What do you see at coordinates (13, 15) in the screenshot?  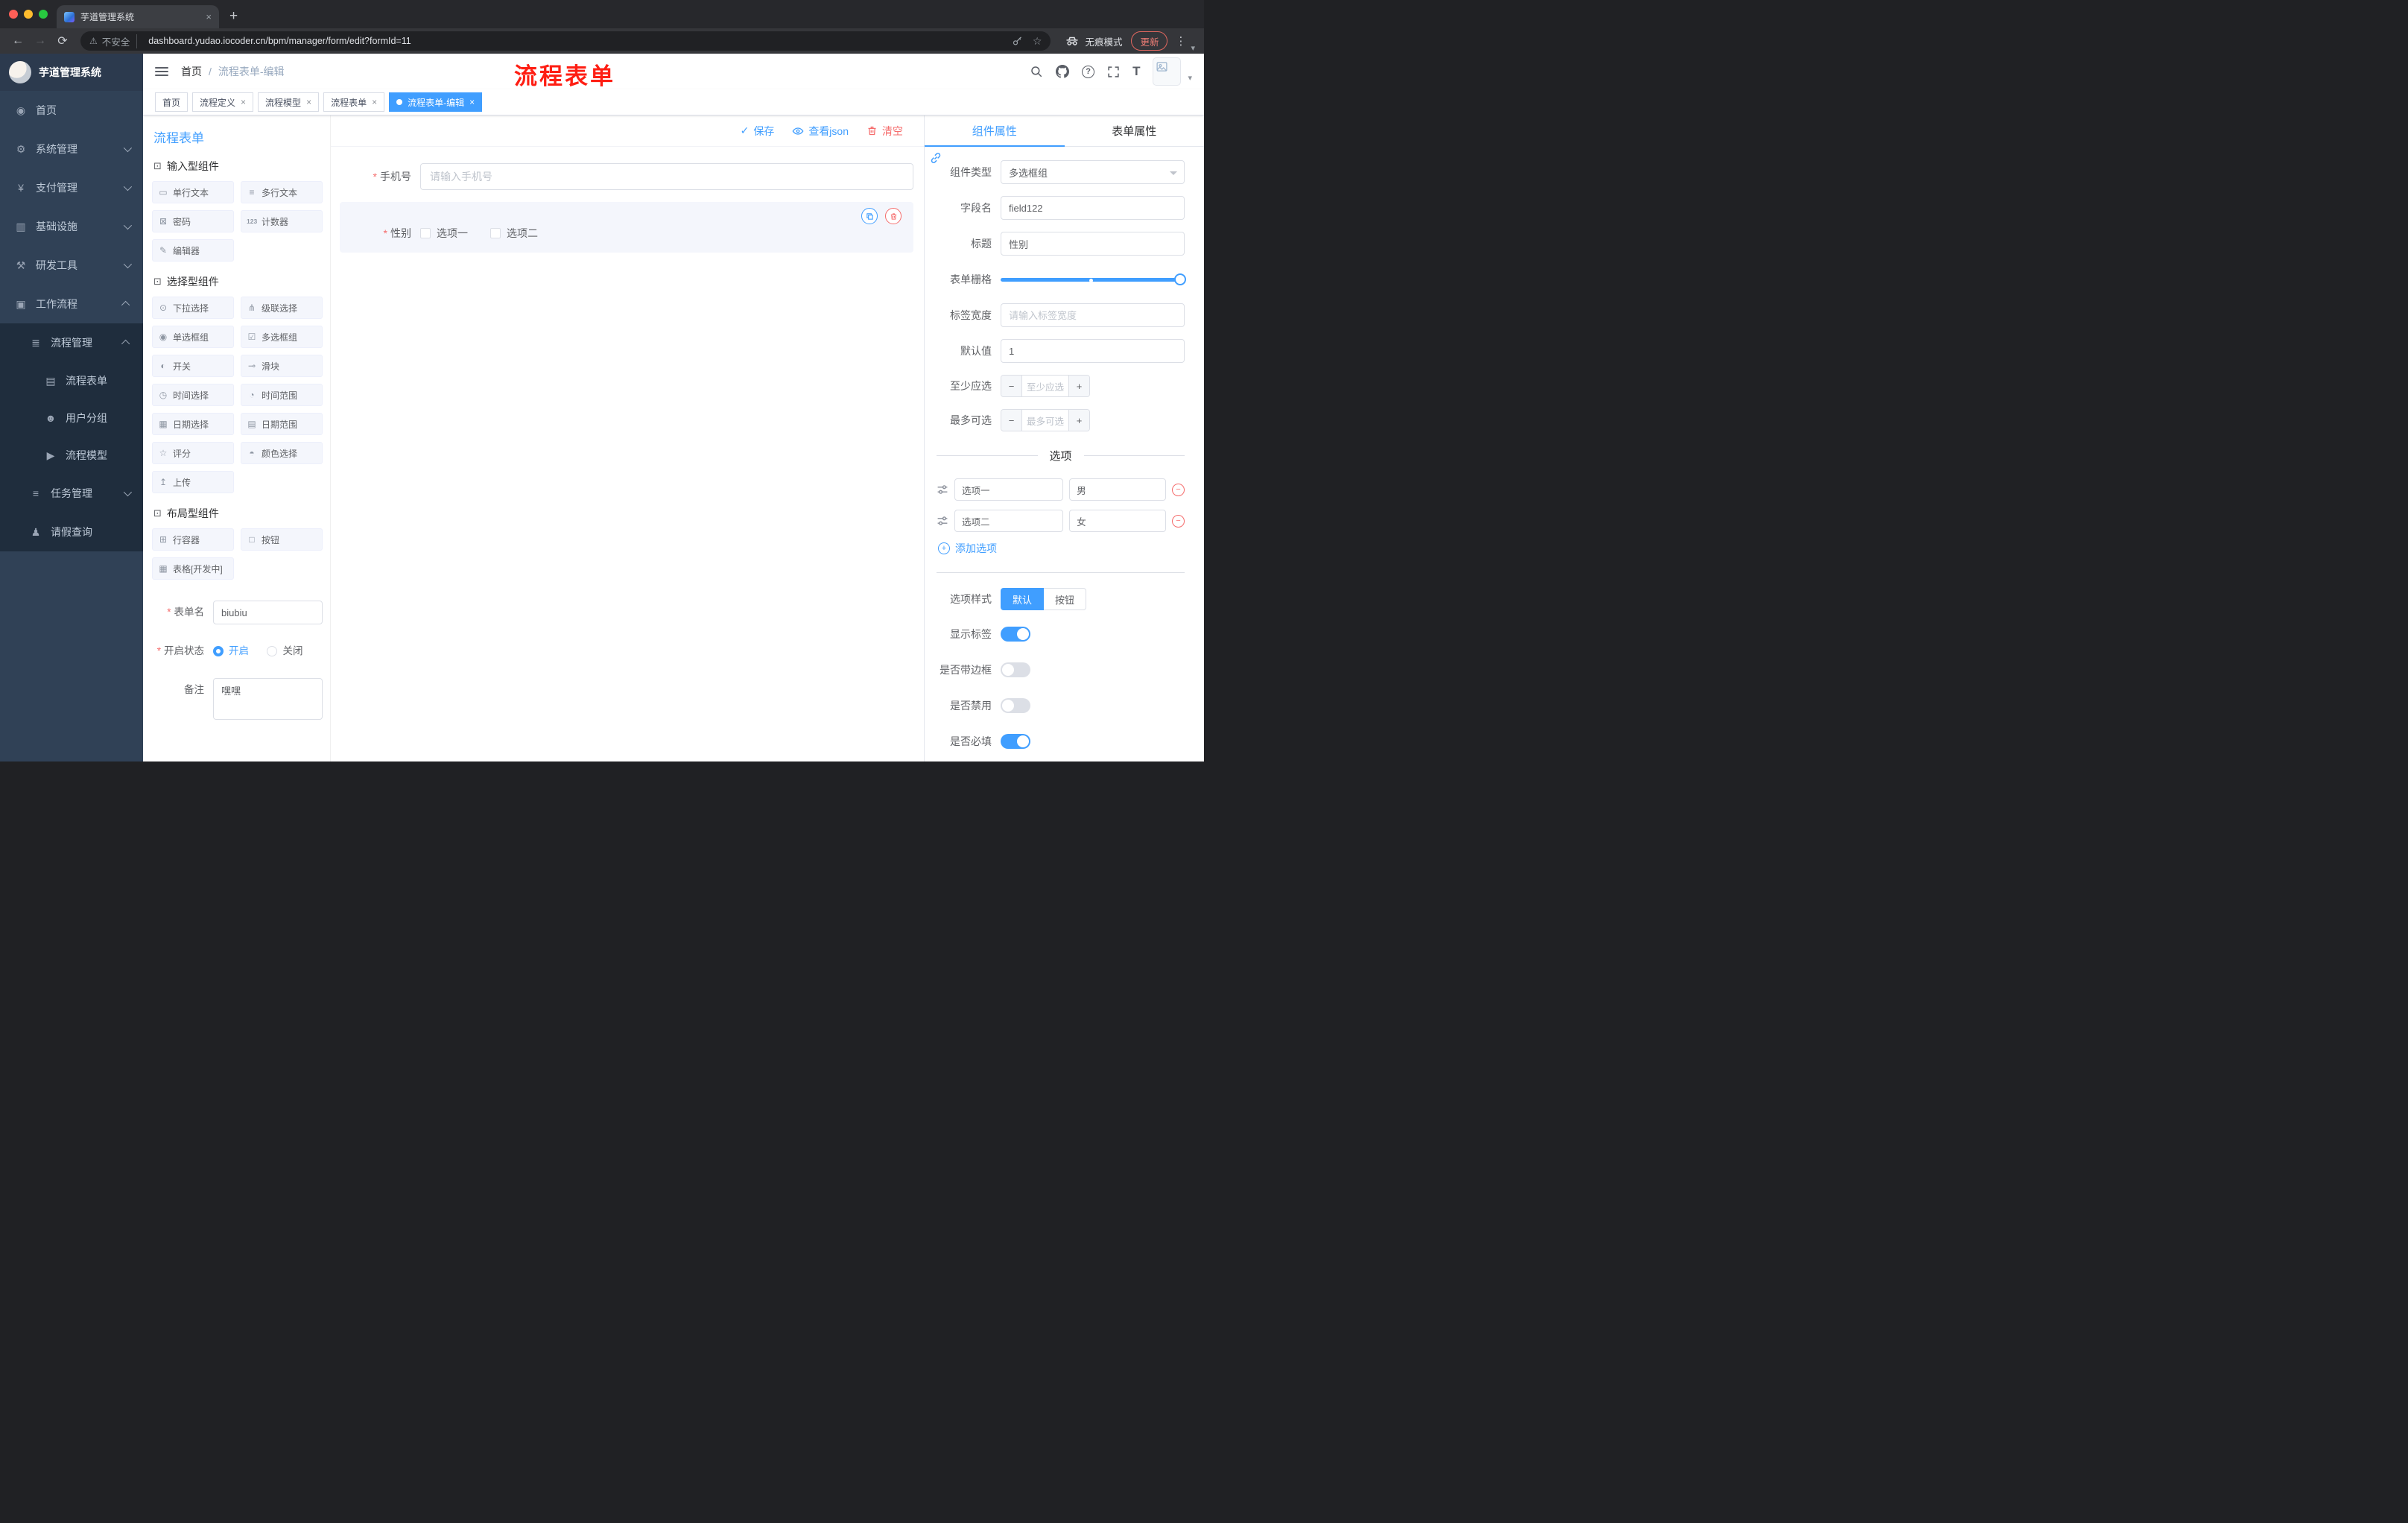 I see `window-close-button` at bounding box center [13, 15].